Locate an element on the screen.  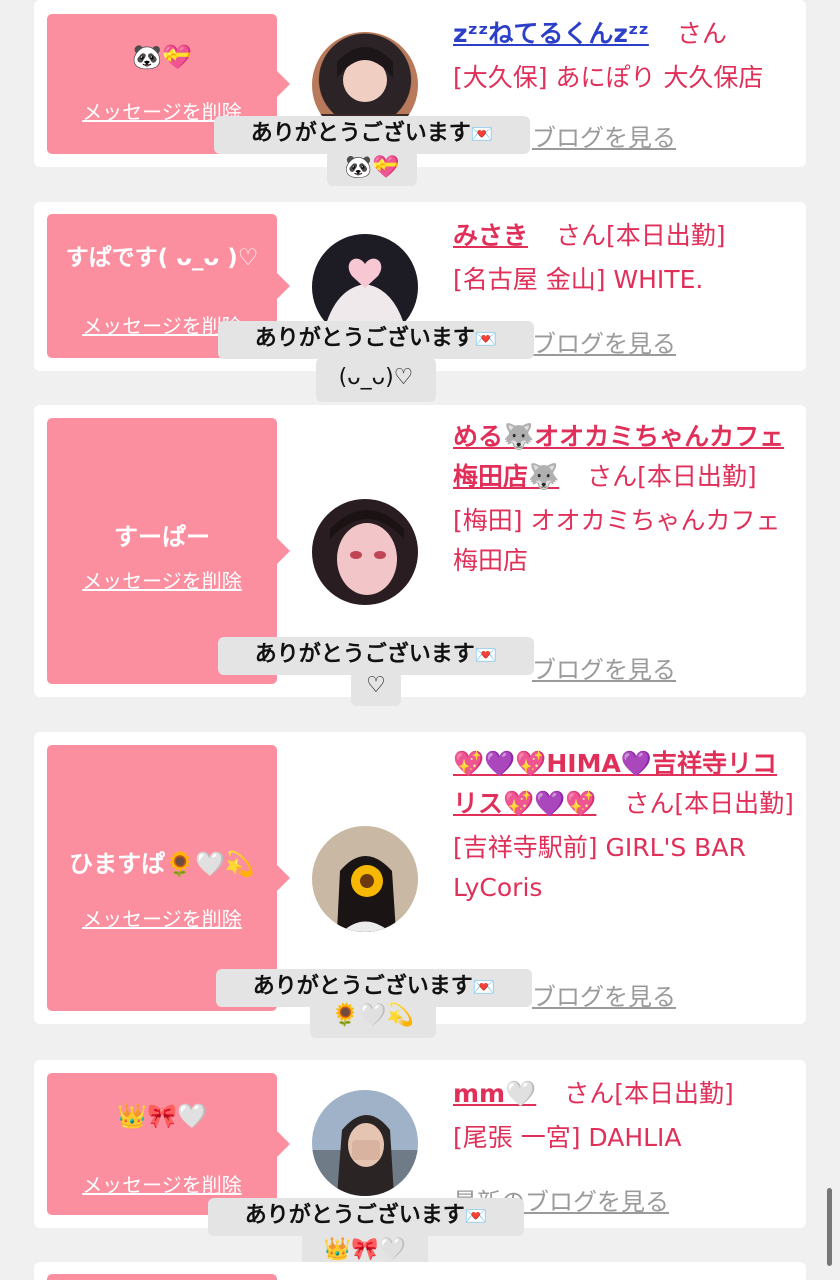
message-bubble is located at coordinates (162, 1277).